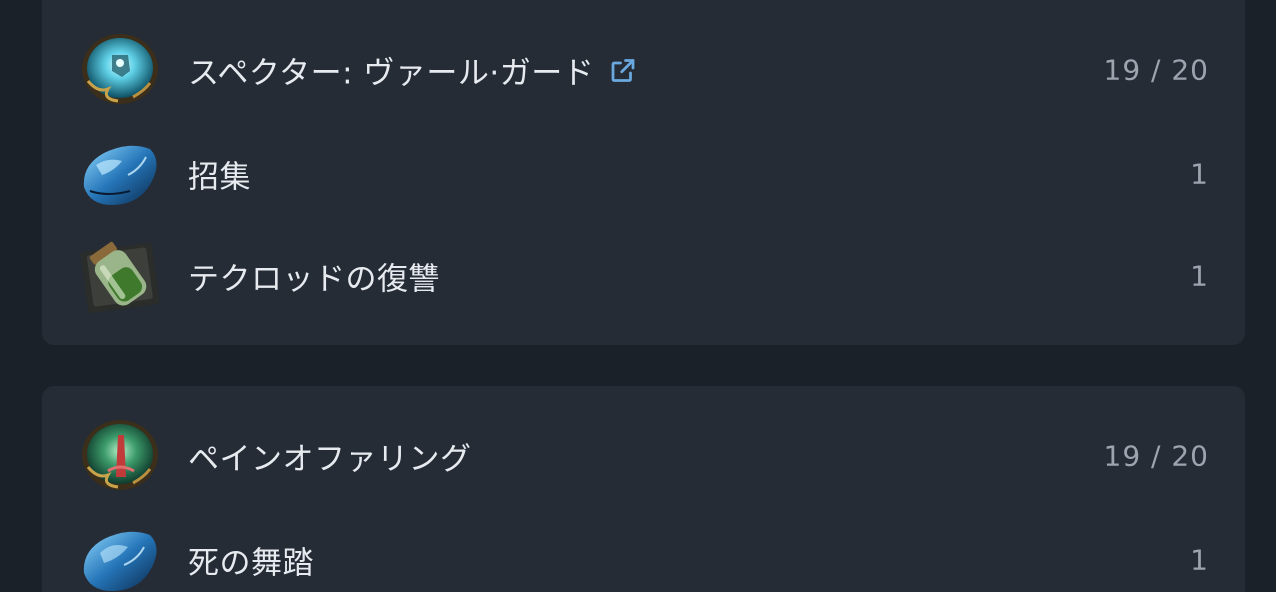  I want to click on gem-name: スペクター: ヴァール·ガード, so click(413, 70).